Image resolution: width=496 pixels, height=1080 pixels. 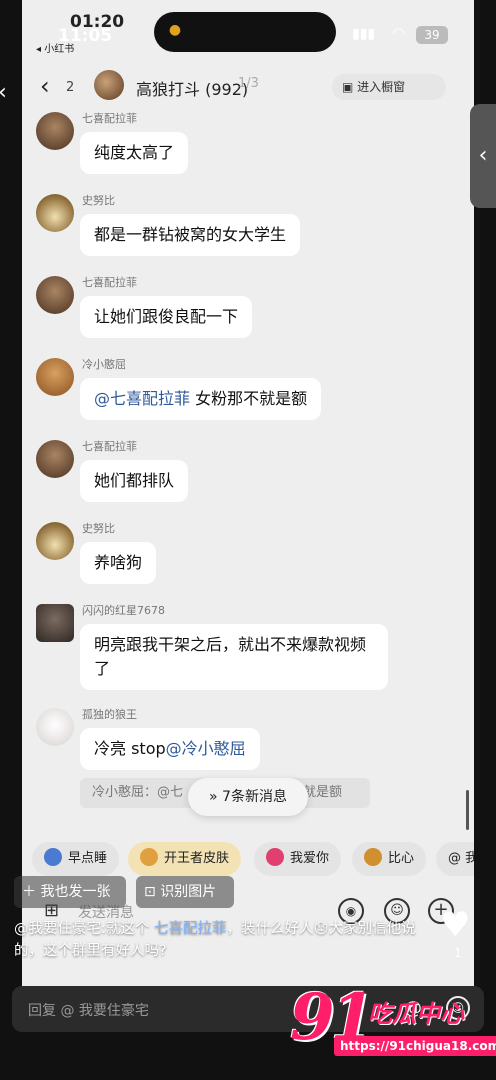 What do you see at coordinates (432, 35) in the screenshot?
I see `battery-indicator: 39` at bounding box center [432, 35].